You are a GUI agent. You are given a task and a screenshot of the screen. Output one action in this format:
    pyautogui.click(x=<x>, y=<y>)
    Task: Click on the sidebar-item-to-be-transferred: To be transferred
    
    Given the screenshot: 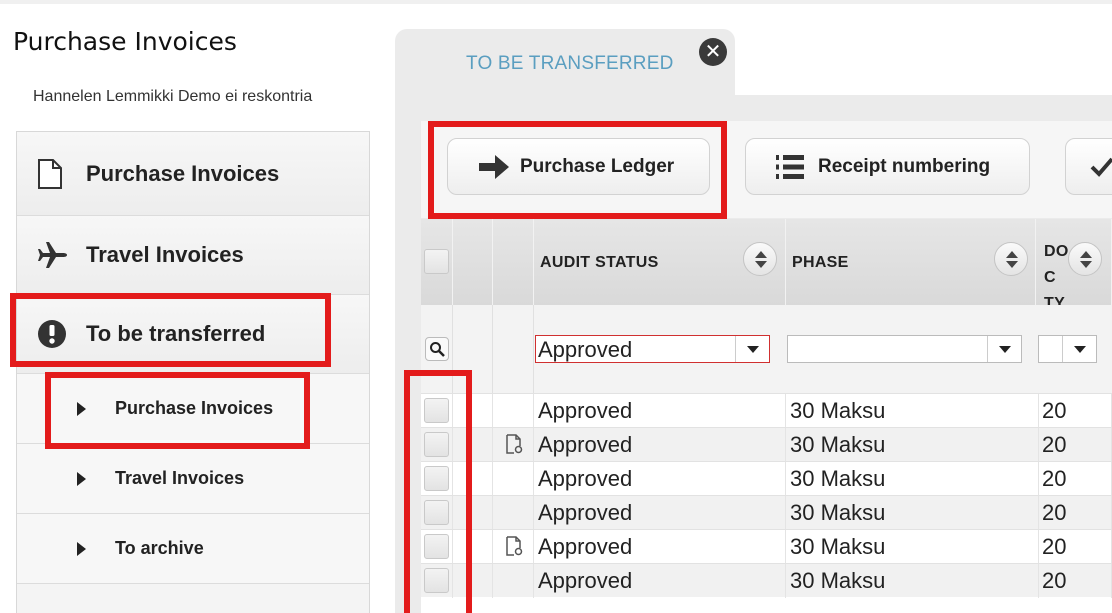 What is the action you would take?
    pyautogui.click(x=193, y=334)
    